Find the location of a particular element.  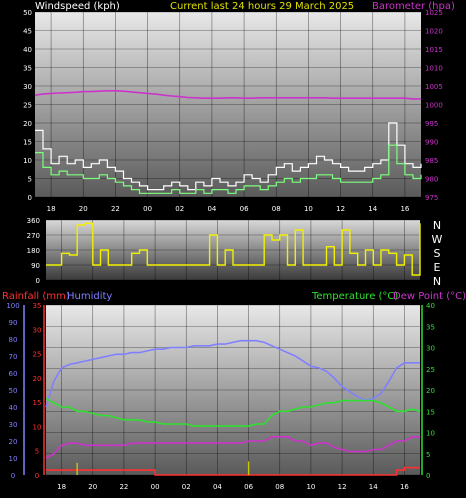

direction-label-n-bottom: N is located at coordinates (437, 281).